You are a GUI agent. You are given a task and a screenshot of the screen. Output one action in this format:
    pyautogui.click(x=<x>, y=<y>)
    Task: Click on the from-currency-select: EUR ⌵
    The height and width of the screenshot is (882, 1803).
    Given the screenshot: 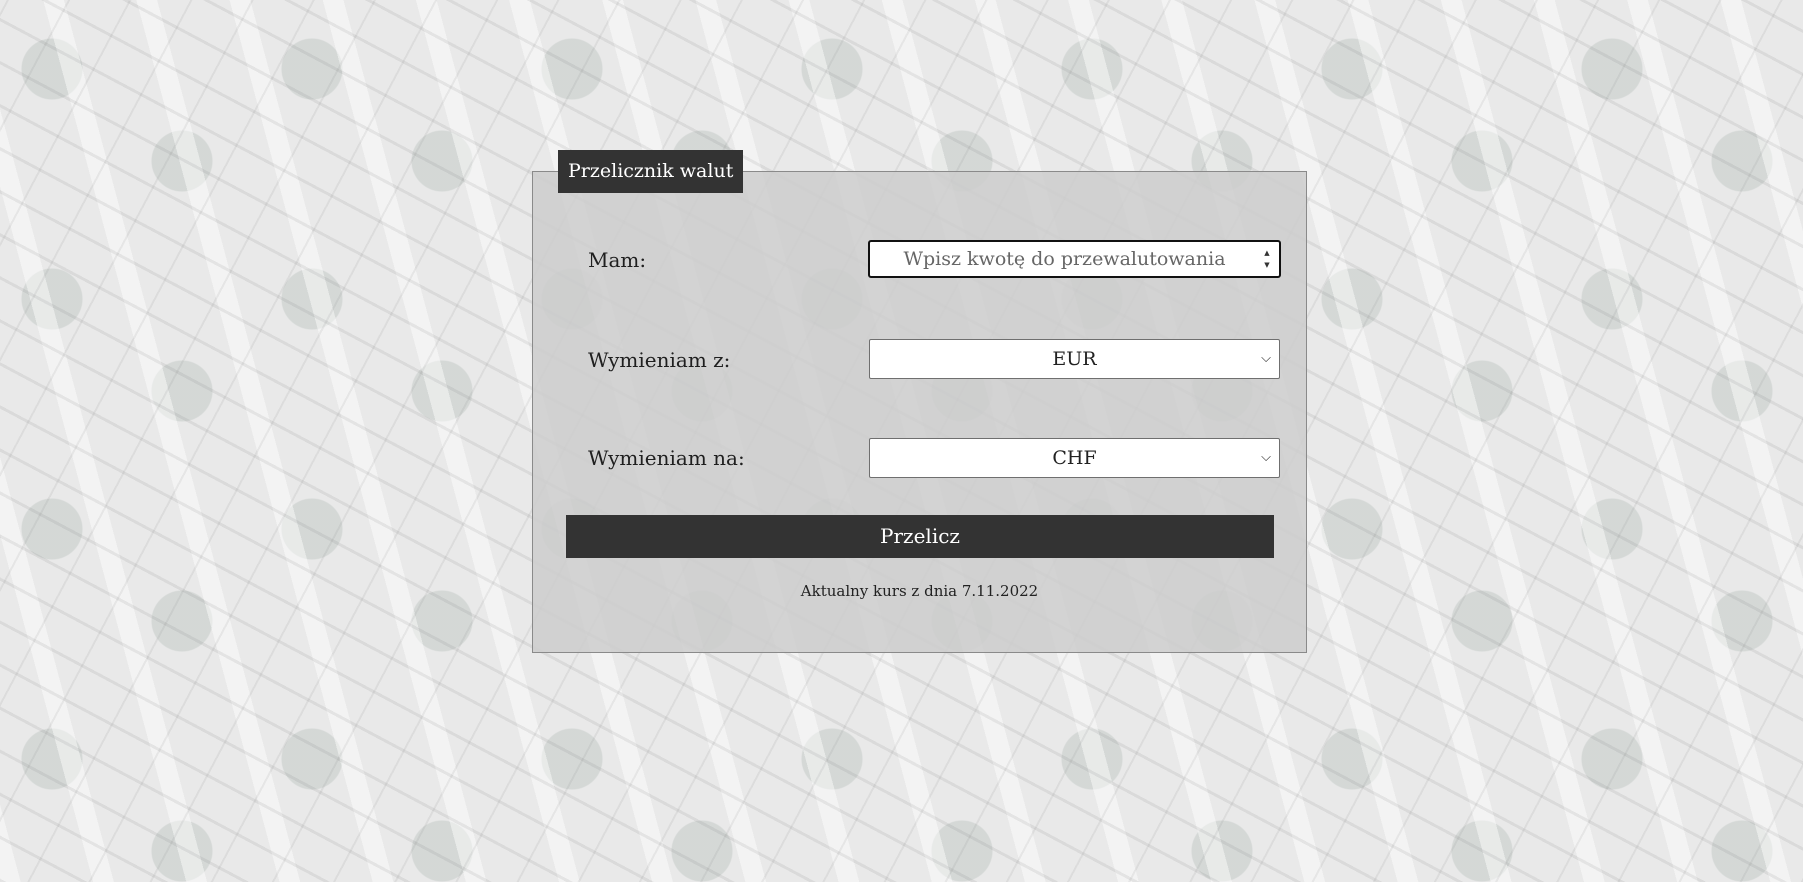 What is the action you would take?
    pyautogui.click(x=1074, y=359)
    